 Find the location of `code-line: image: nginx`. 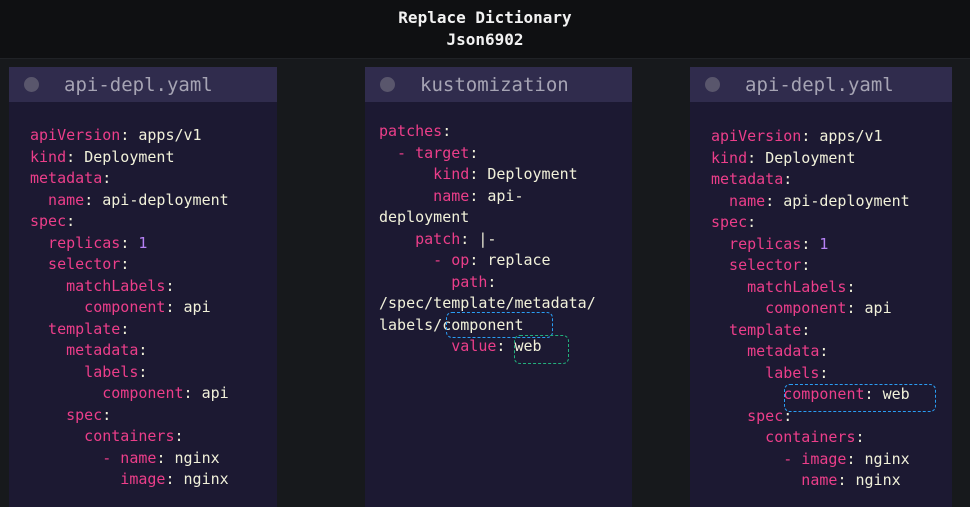

code-line: image: nginx is located at coordinates (129, 480).